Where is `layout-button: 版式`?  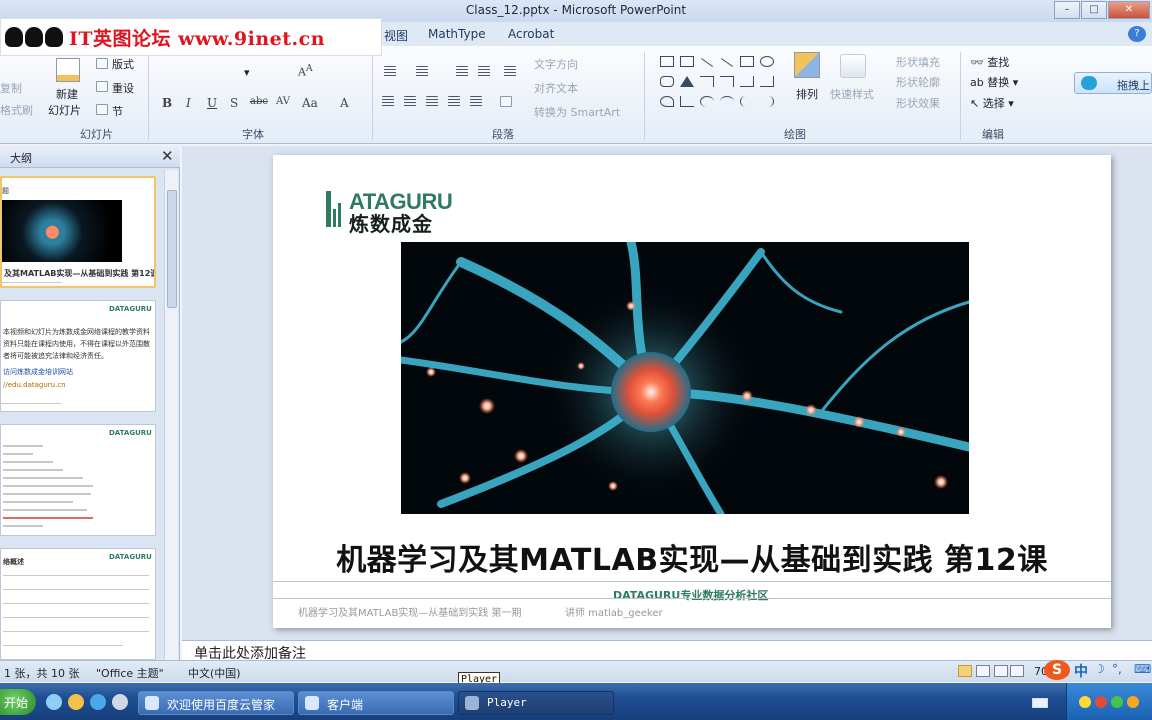 layout-button: 版式 is located at coordinates (123, 64).